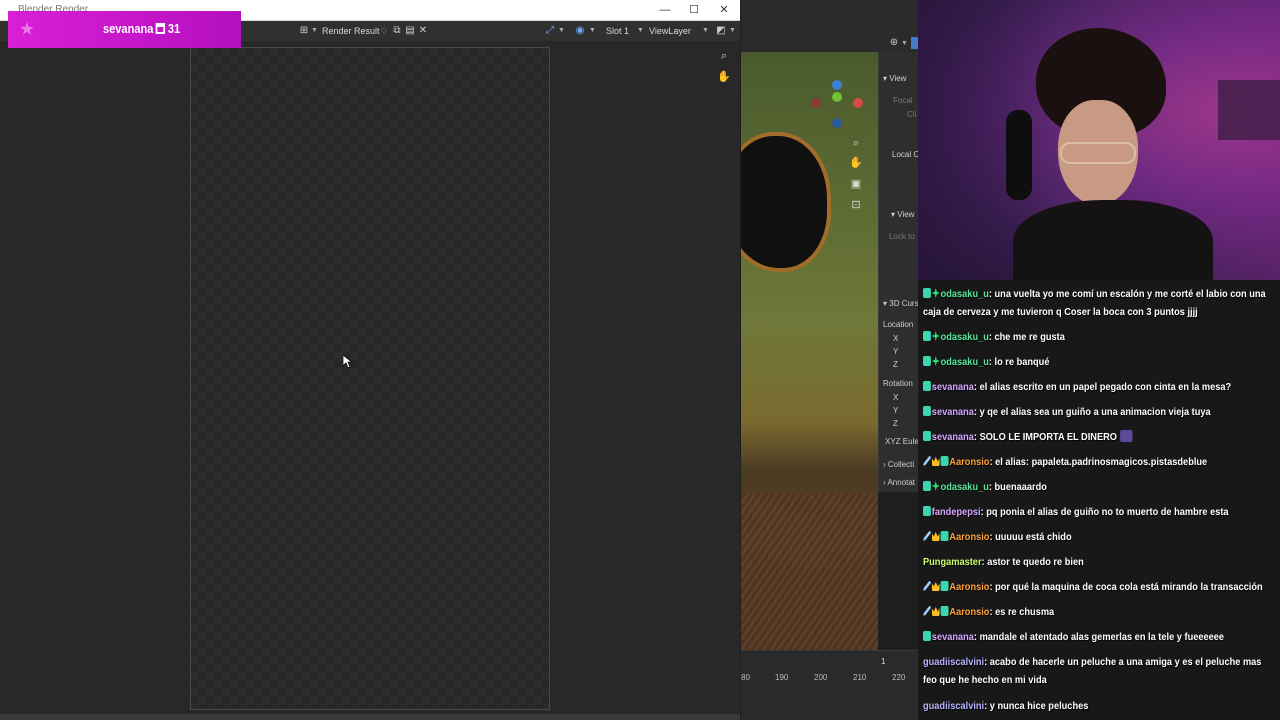 This screenshot has width=1280, height=720. I want to click on image-editor-type-icon: ⊞, so click(304, 31).